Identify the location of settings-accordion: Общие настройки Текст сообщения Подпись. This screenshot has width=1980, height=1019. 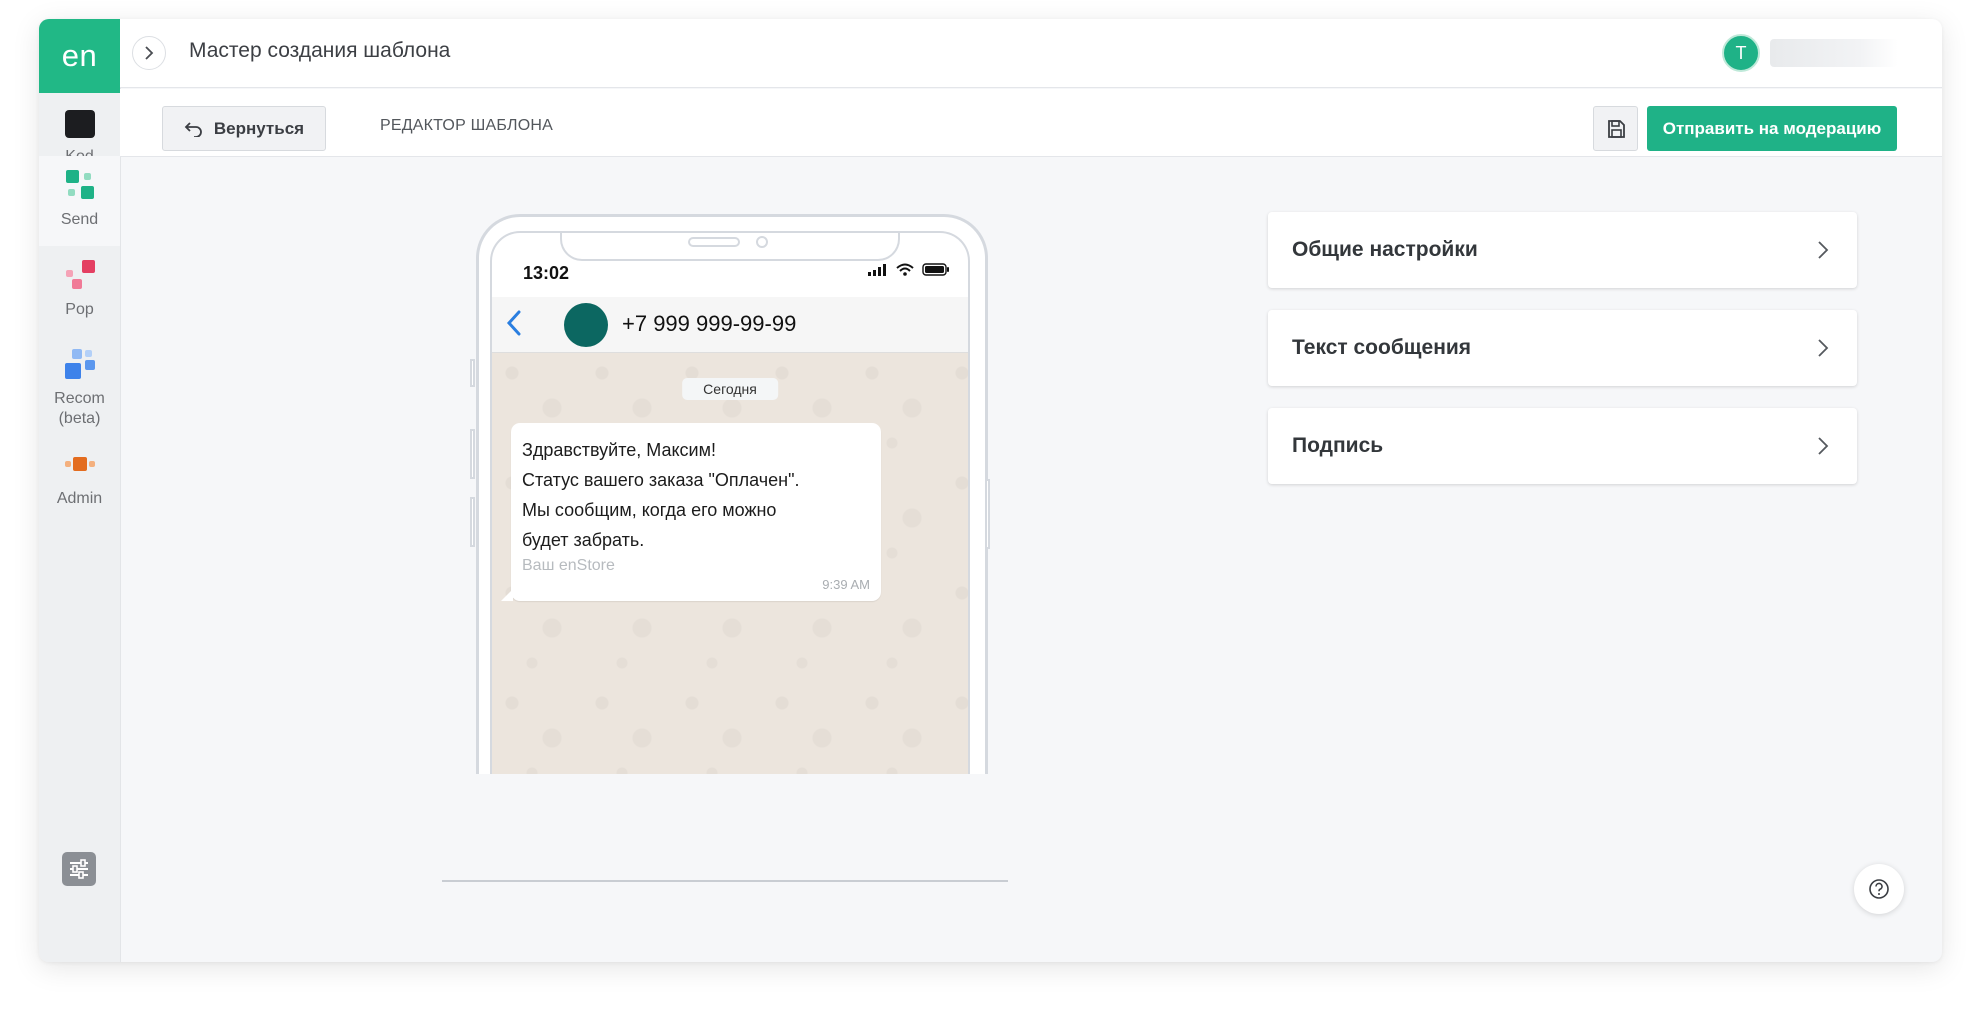
(1562, 359).